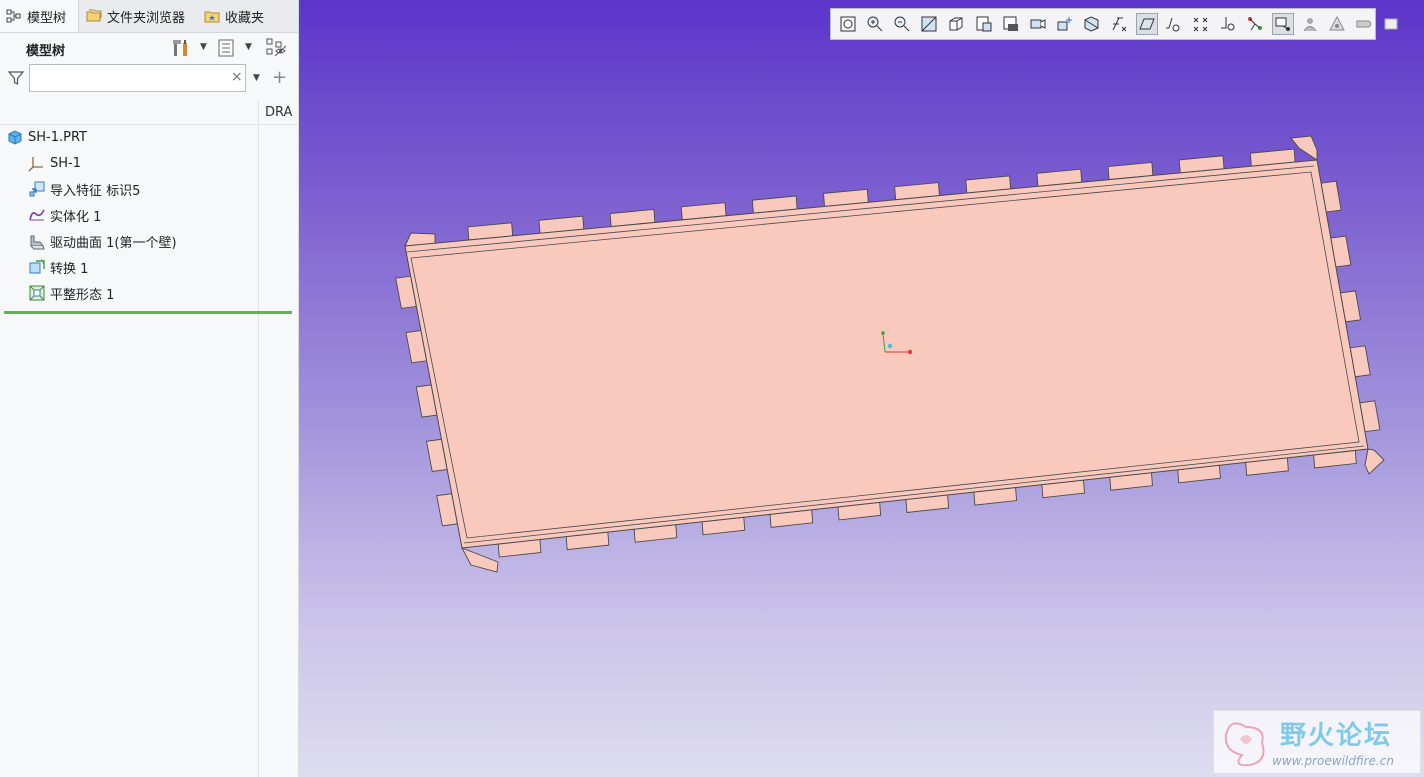  I want to click on perspective-button, so click(1065, 24).